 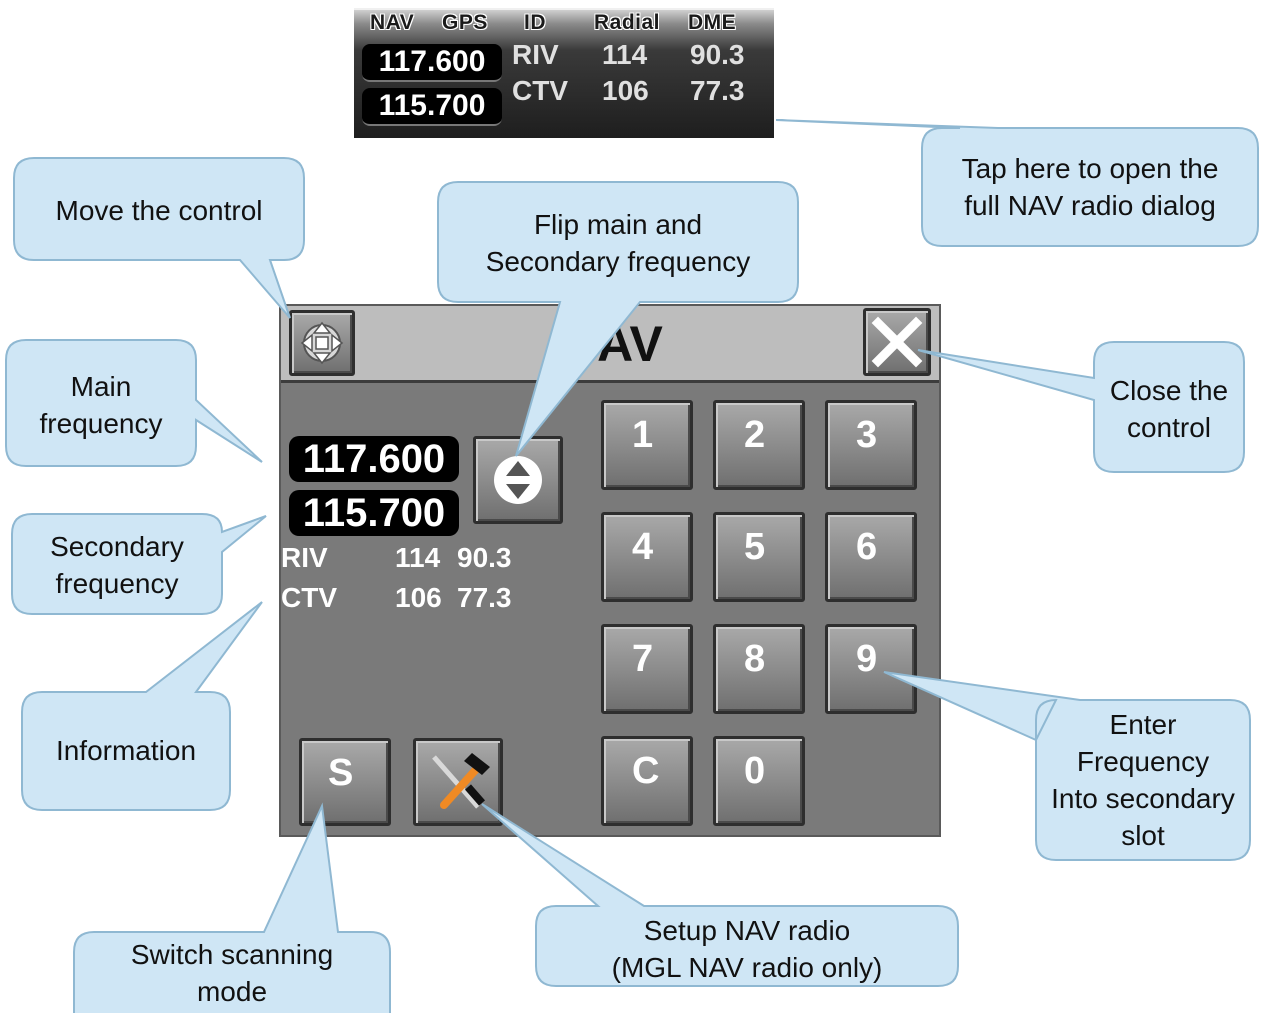 What do you see at coordinates (117, 565) in the screenshot?
I see `callout-secondary-frequency: Secondary frequency` at bounding box center [117, 565].